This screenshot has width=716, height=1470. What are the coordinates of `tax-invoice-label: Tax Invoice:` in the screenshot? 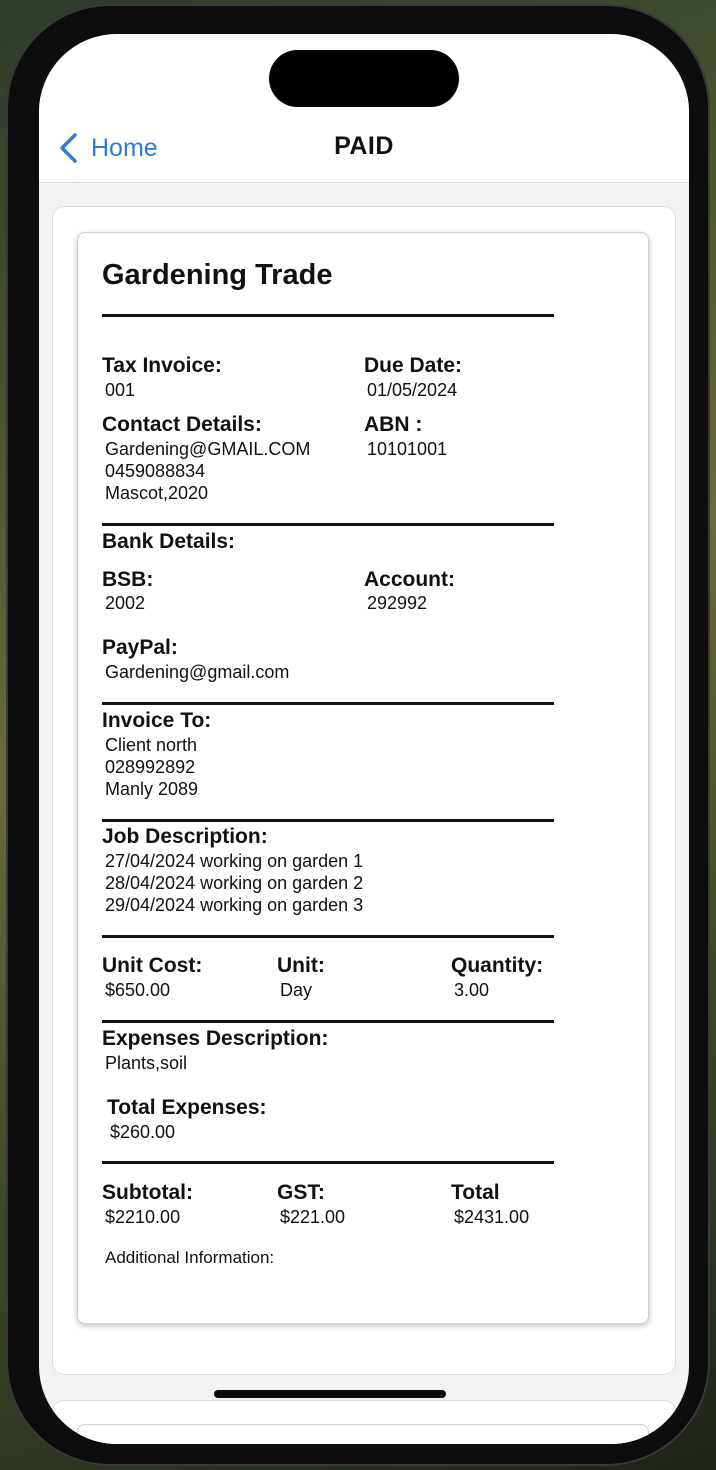 It's located at (162, 365).